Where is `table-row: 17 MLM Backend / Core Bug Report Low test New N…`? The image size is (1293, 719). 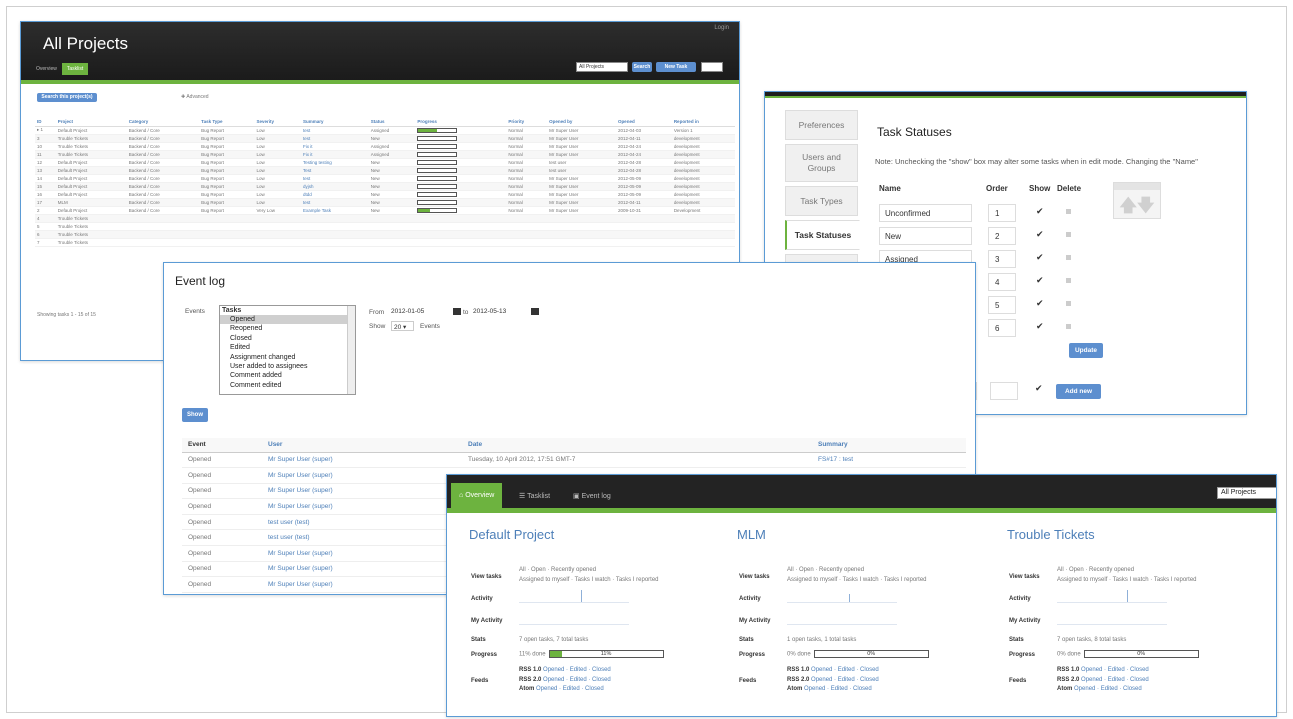 table-row: 17 MLM Backend / Core Bug Report Low test New N… is located at coordinates (385, 202).